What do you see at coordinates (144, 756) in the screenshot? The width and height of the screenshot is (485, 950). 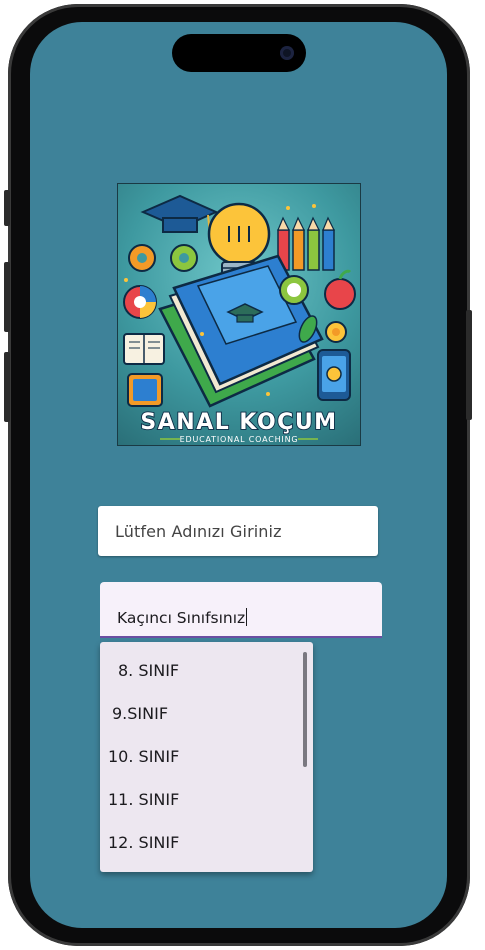 I see `dropdown-option-label: 10. SINIF` at bounding box center [144, 756].